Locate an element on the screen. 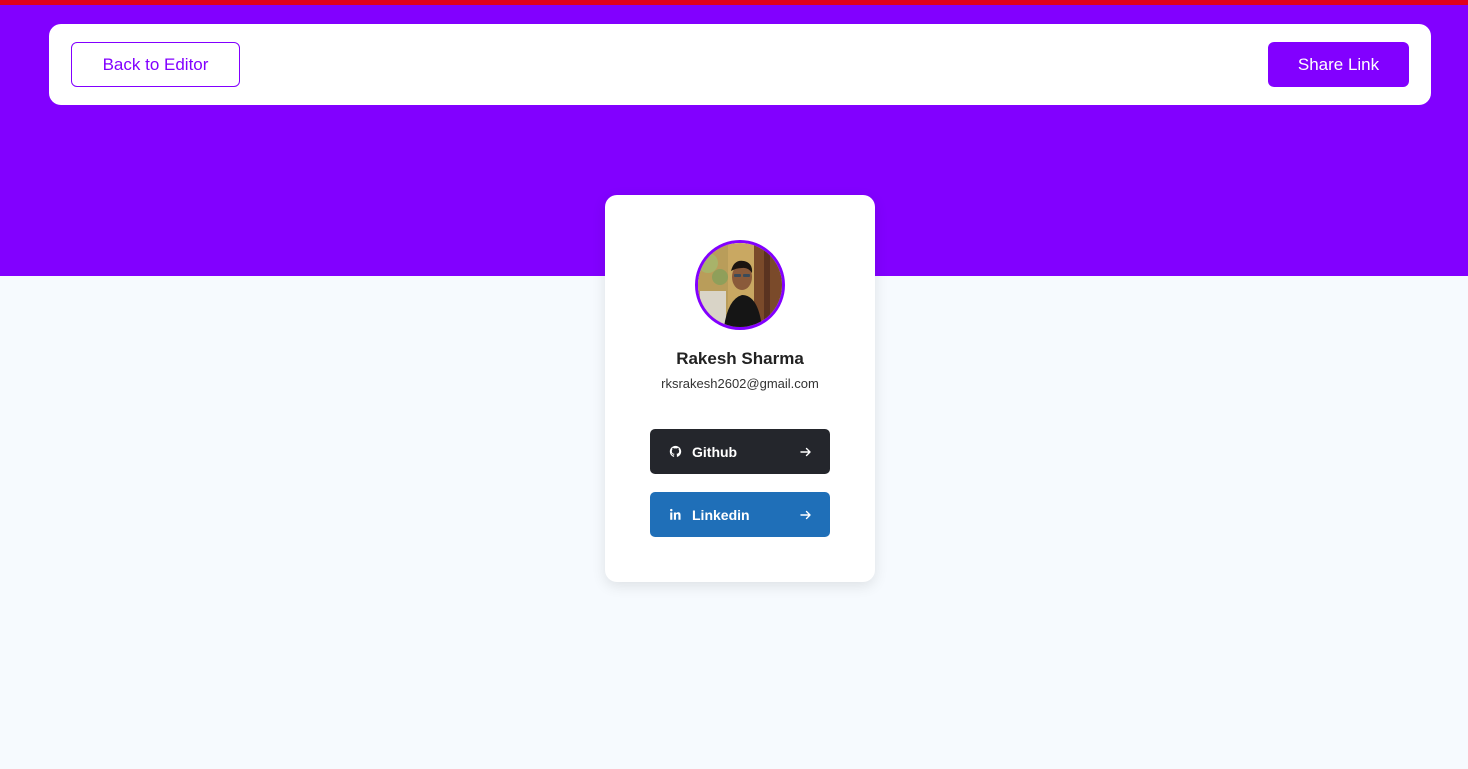  profile-name: Rakesh Sharma is located at coordinates (740, 358).